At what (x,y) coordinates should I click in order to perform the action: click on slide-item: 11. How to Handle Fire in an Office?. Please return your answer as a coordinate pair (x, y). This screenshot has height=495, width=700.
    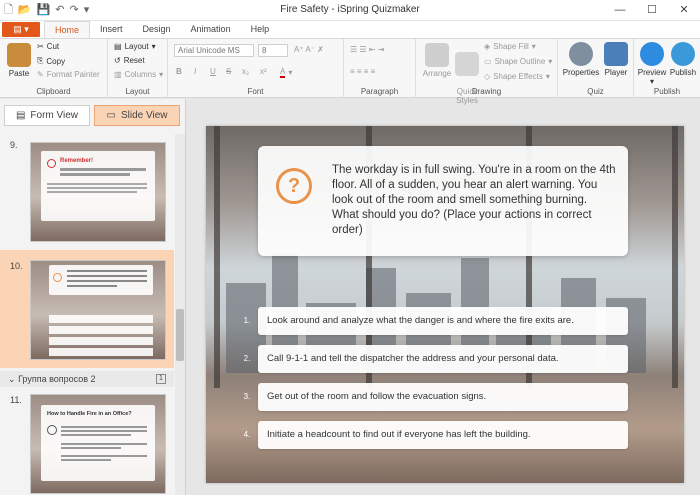
    Looking at the image, I should click on (87, 442).